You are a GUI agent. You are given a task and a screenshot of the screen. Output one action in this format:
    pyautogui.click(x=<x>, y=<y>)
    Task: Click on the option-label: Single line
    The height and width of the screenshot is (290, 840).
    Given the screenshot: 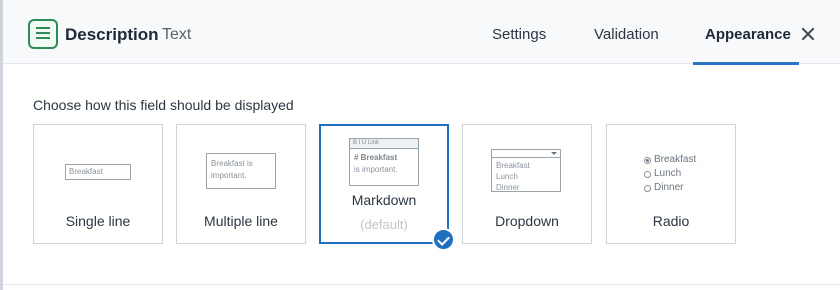 What is the action you would take?
    pyautogui.click(x=98, y=221)
    